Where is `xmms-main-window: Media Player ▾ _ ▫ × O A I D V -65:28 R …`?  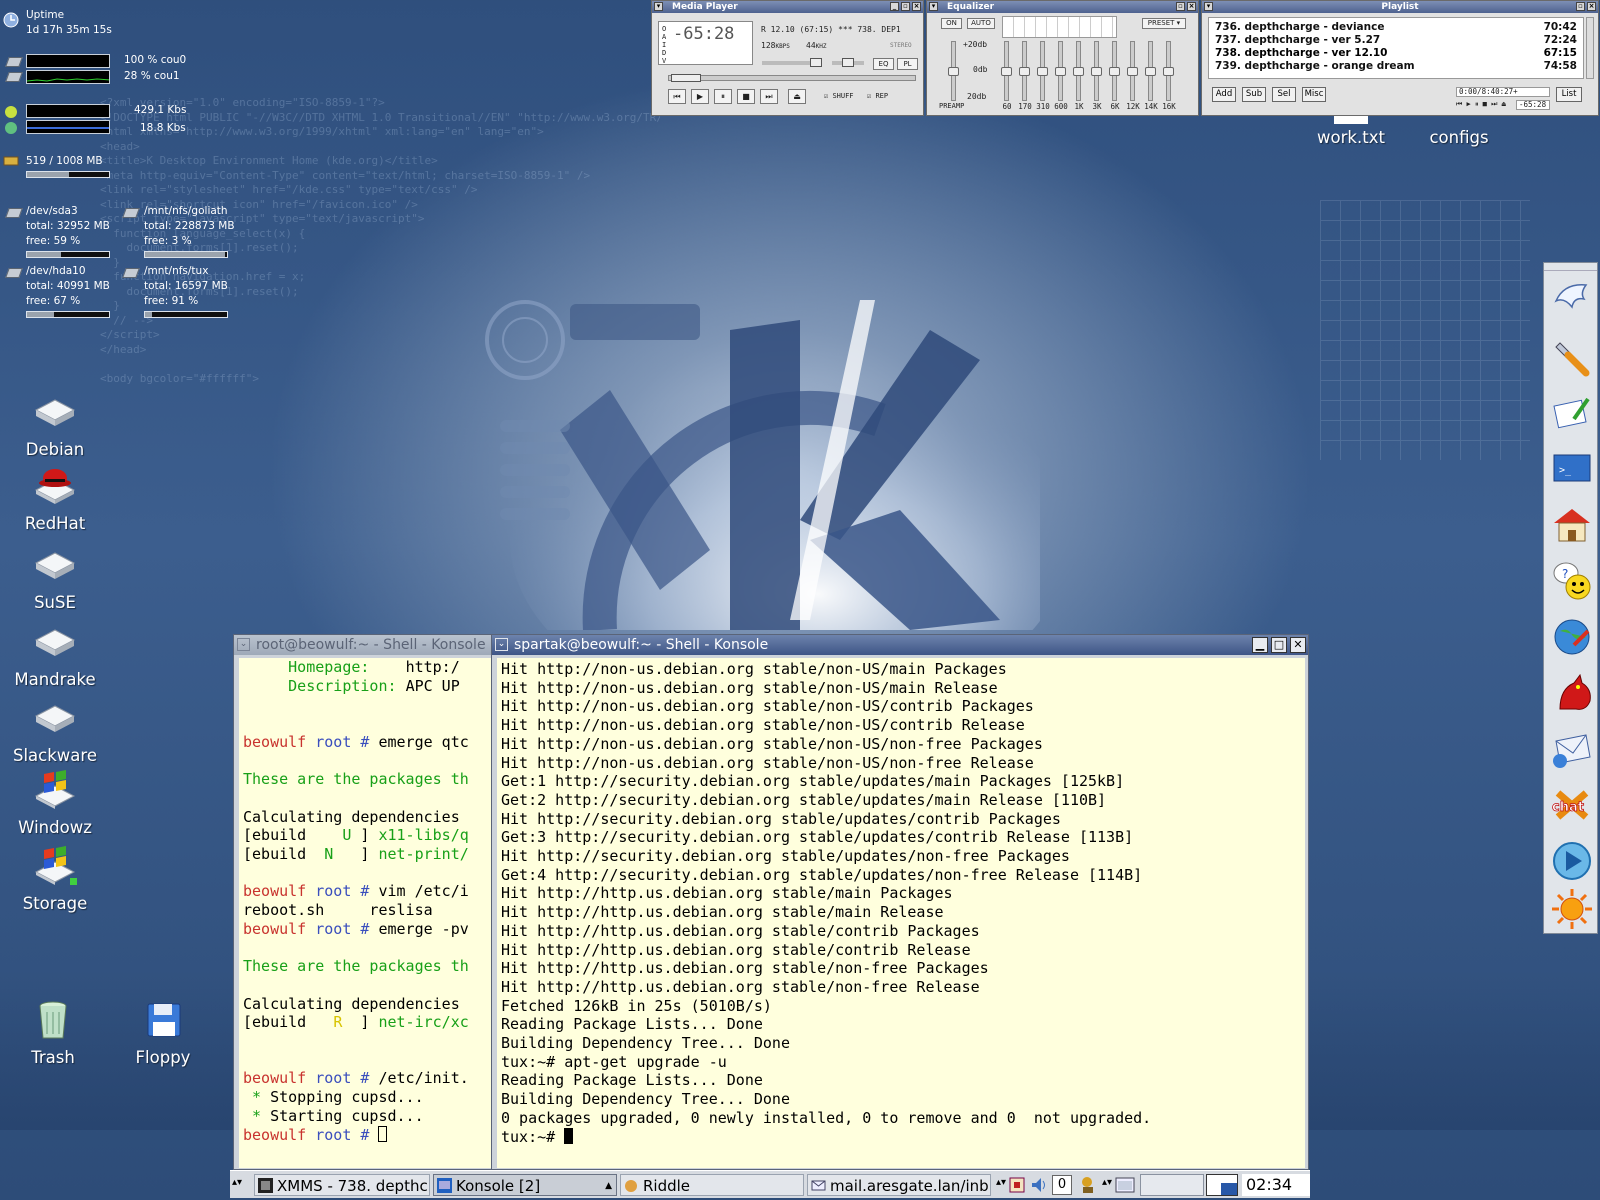 xmms-main-window: Media Player ▾ _ ▫ × O A I D V -65:28 R … is located at coordinates (787, 58).